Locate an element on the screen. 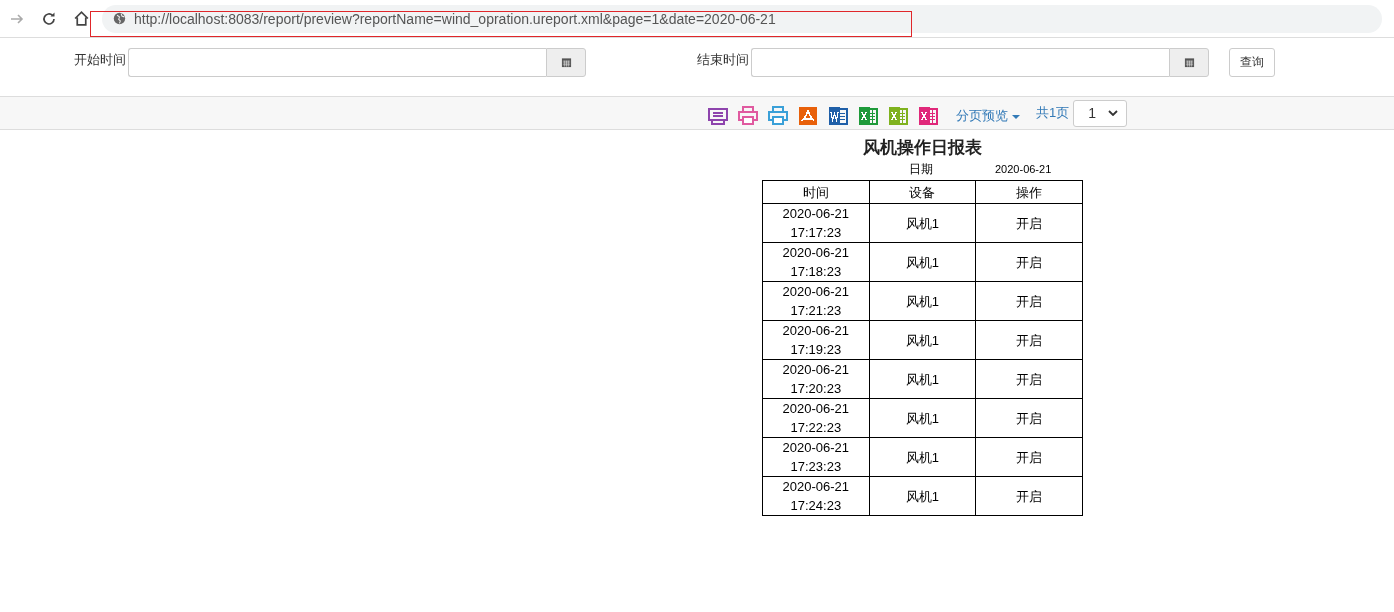 The width and height of the screenshot is (1394, 612). caret-icon is located at coordinates (1016, 116).